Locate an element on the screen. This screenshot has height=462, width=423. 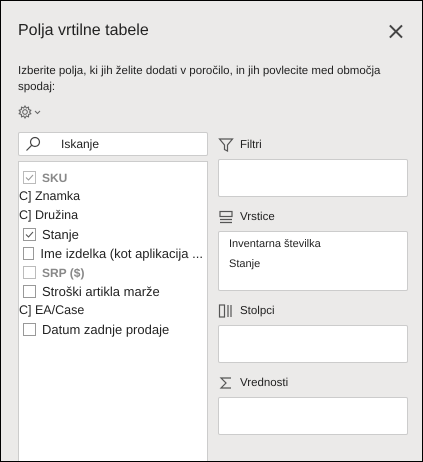
field-item: C] Družina is located at coordinates (111, 215).